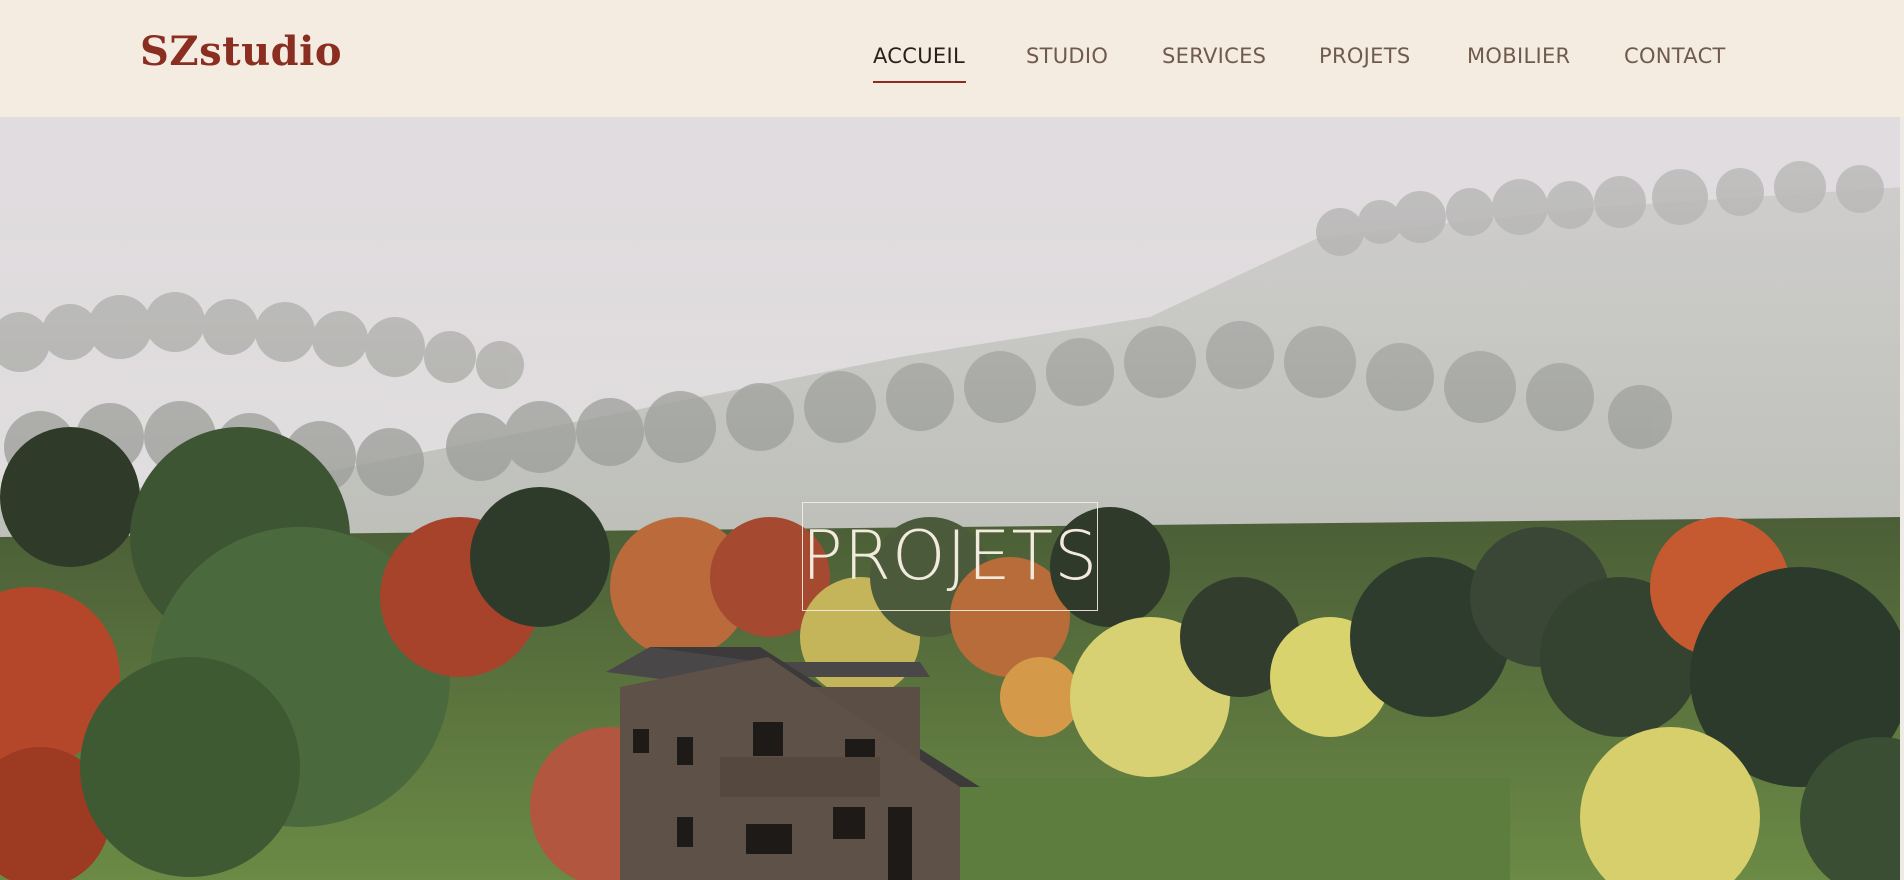 The height and width of the screenshot is (880, 1904). What do you see at coordinates (919, 82) in the screenshot?
I see `active-nav-underline` at bounding box center [919, 82].